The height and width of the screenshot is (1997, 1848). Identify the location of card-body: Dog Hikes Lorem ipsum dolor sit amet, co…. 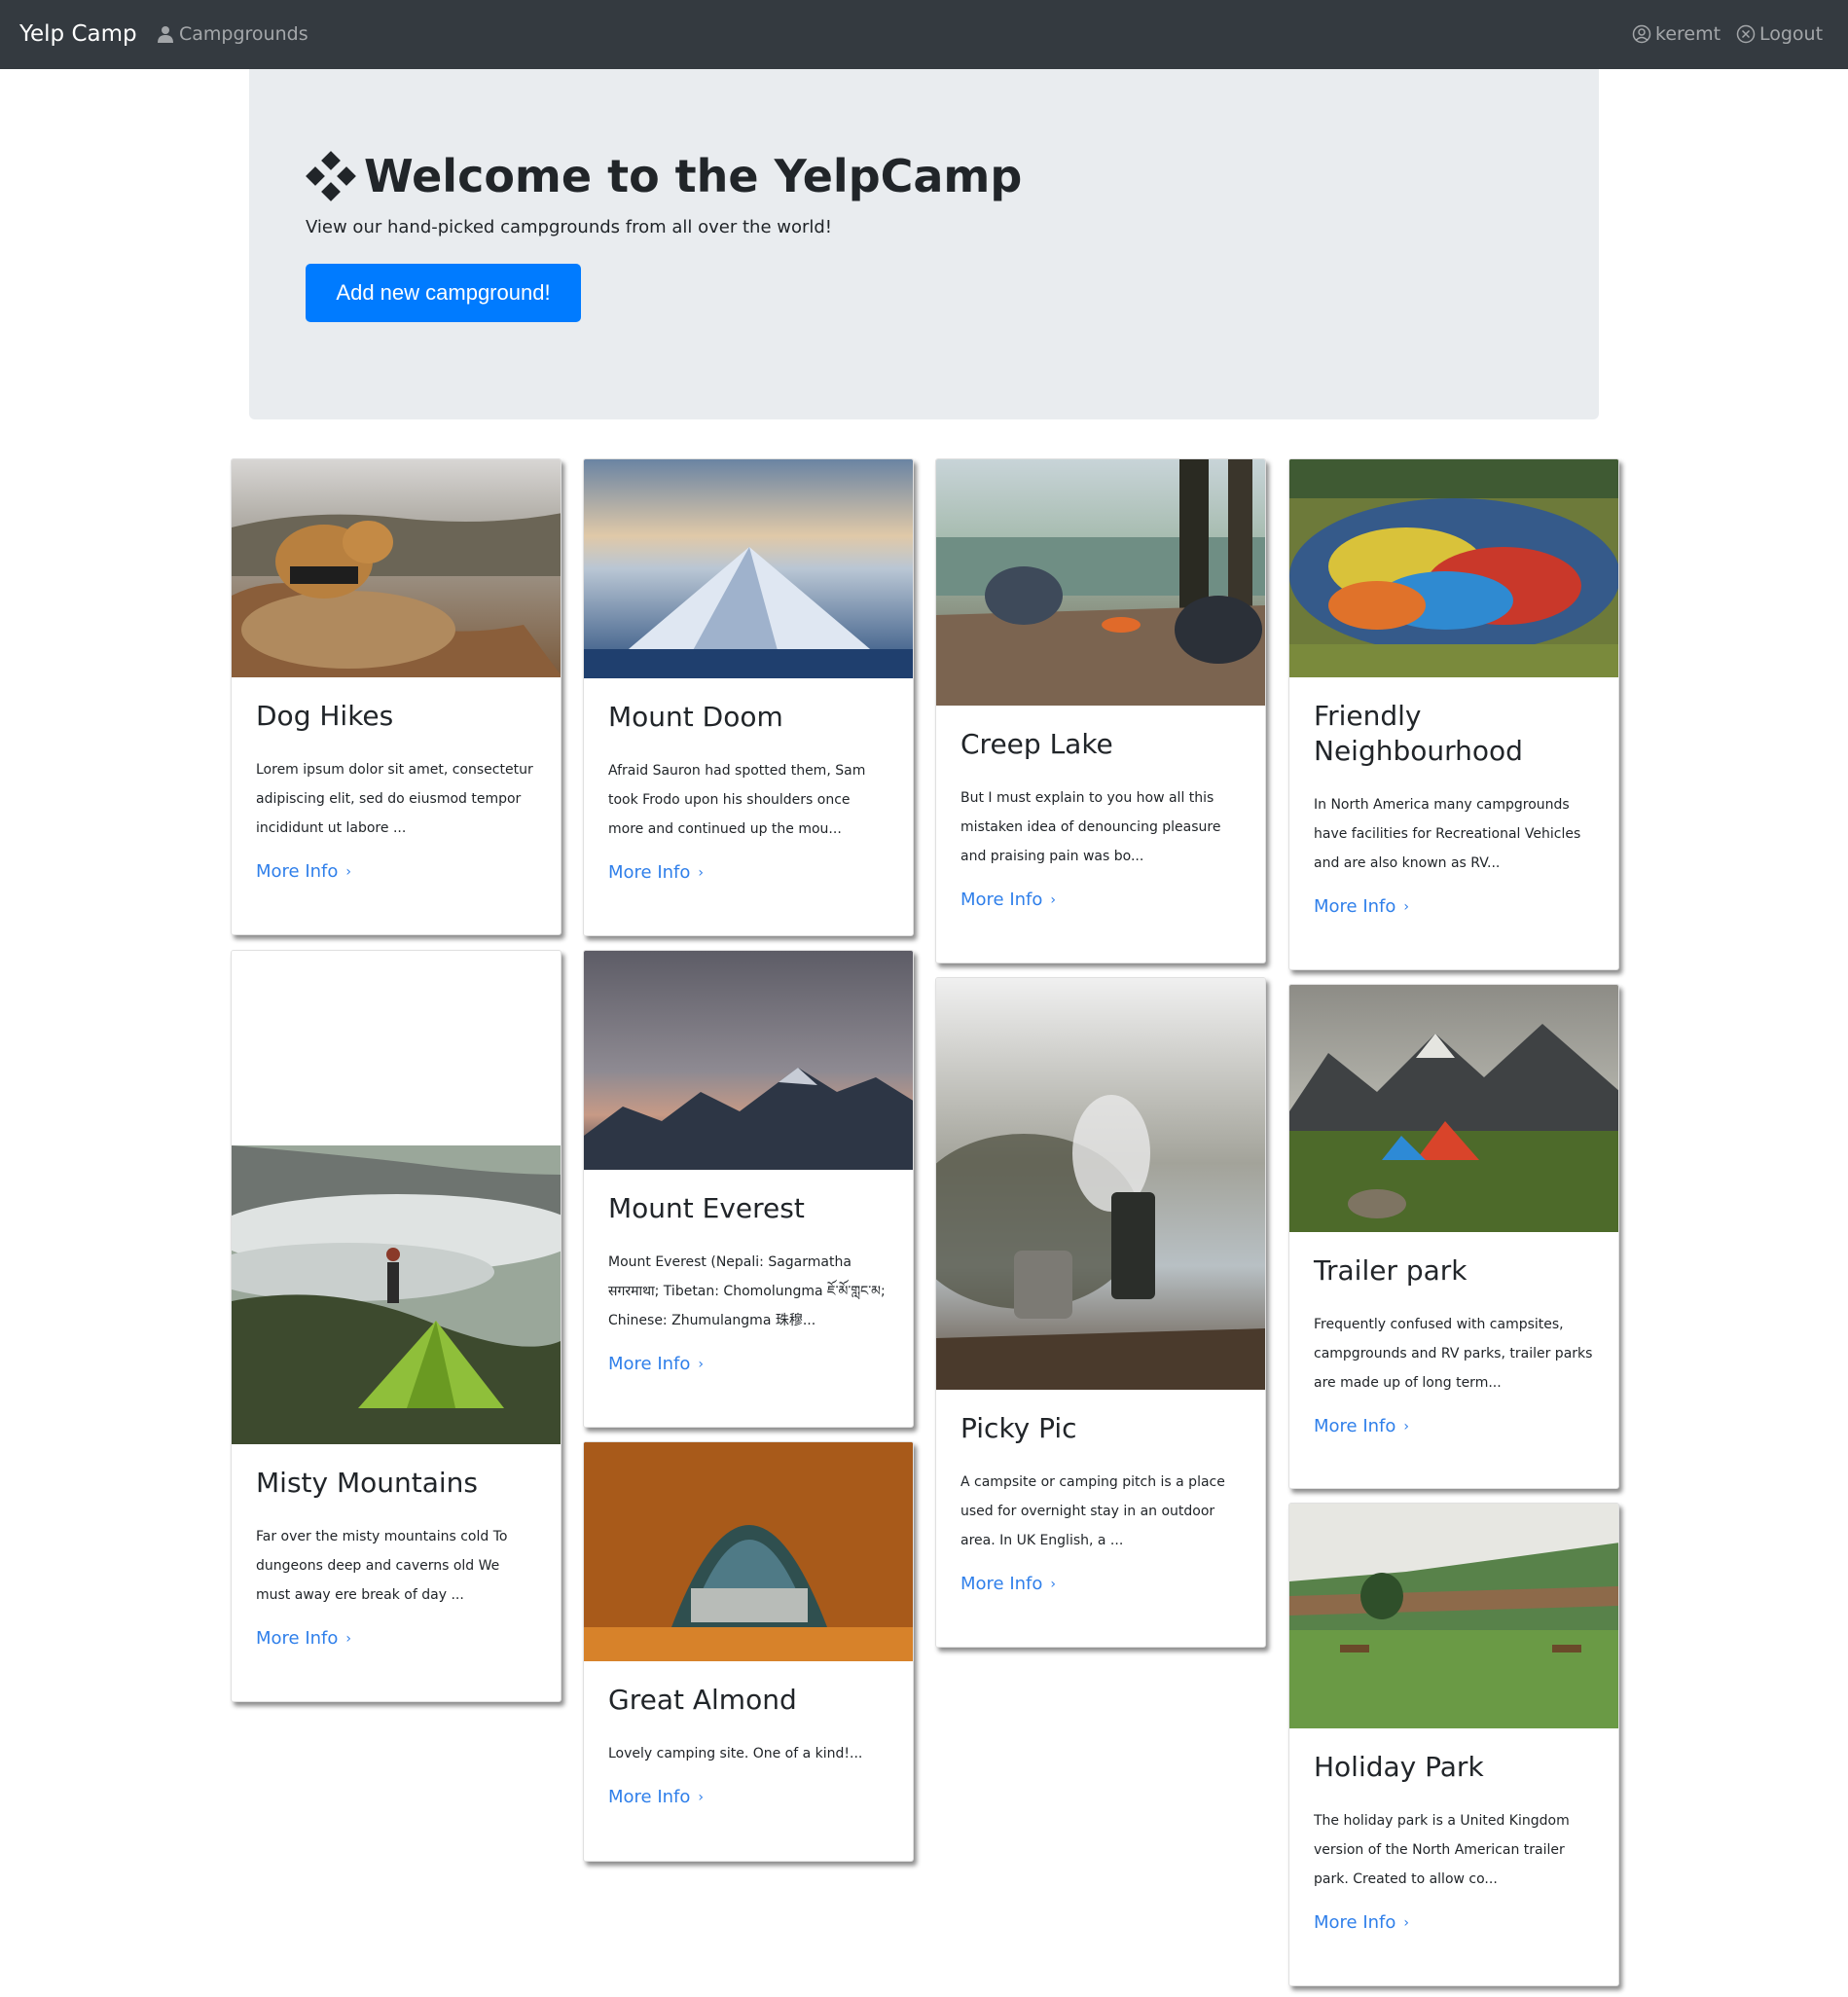
(396, 781).